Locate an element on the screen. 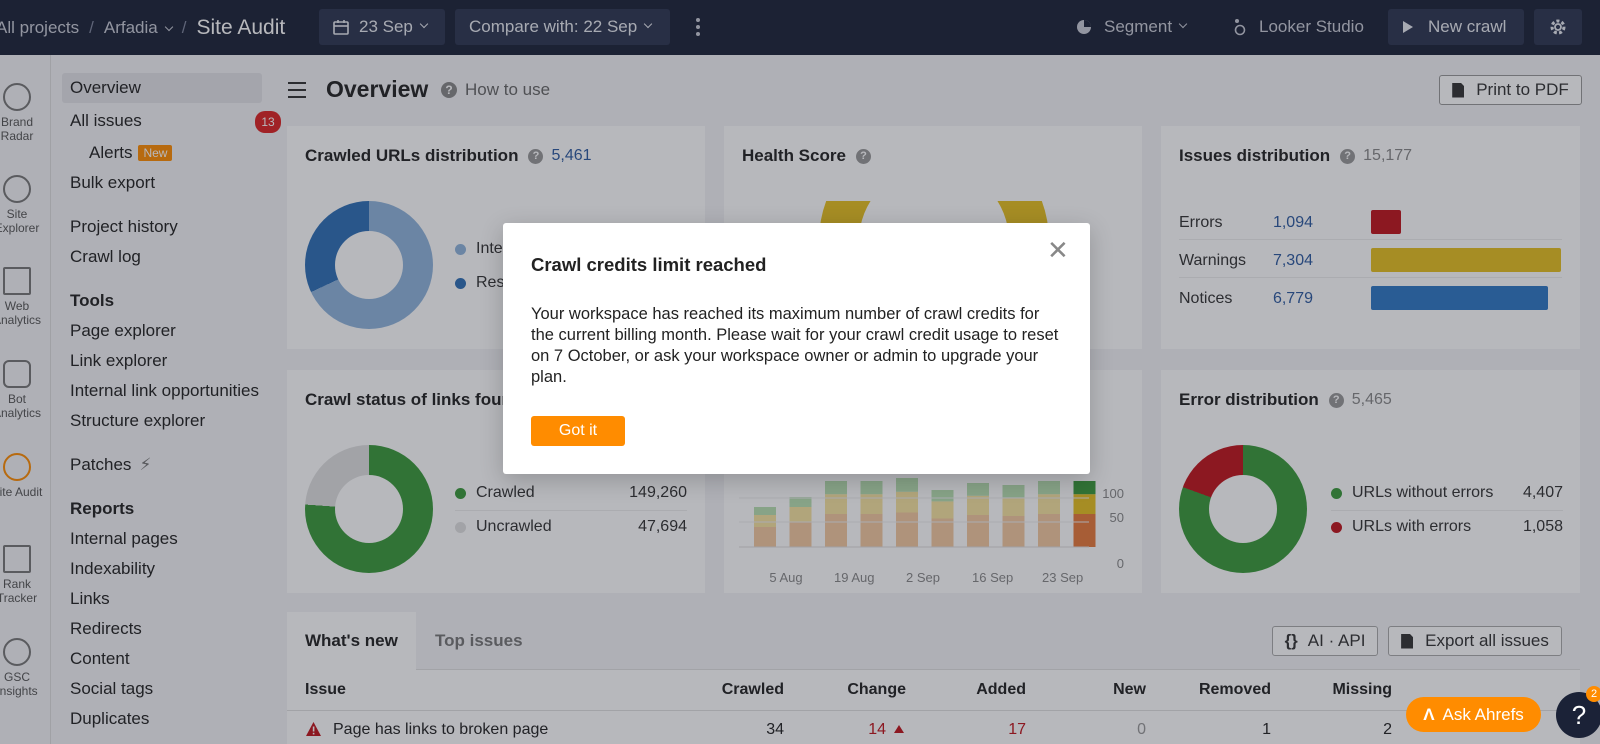 The height and width of the screenshot is (744, 1600). ahrefs-logo-icon: Λ is located at coordinates (1429, 714).